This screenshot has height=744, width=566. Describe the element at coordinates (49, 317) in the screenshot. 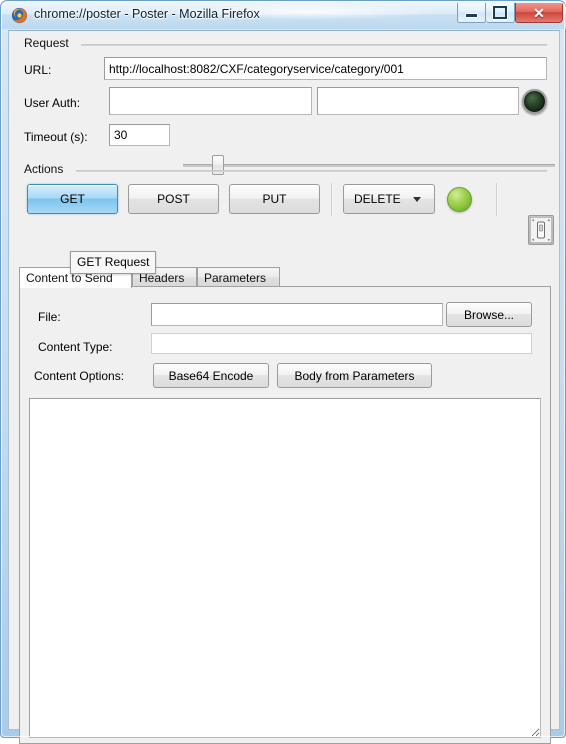

I see `file-label: File:` at that location.